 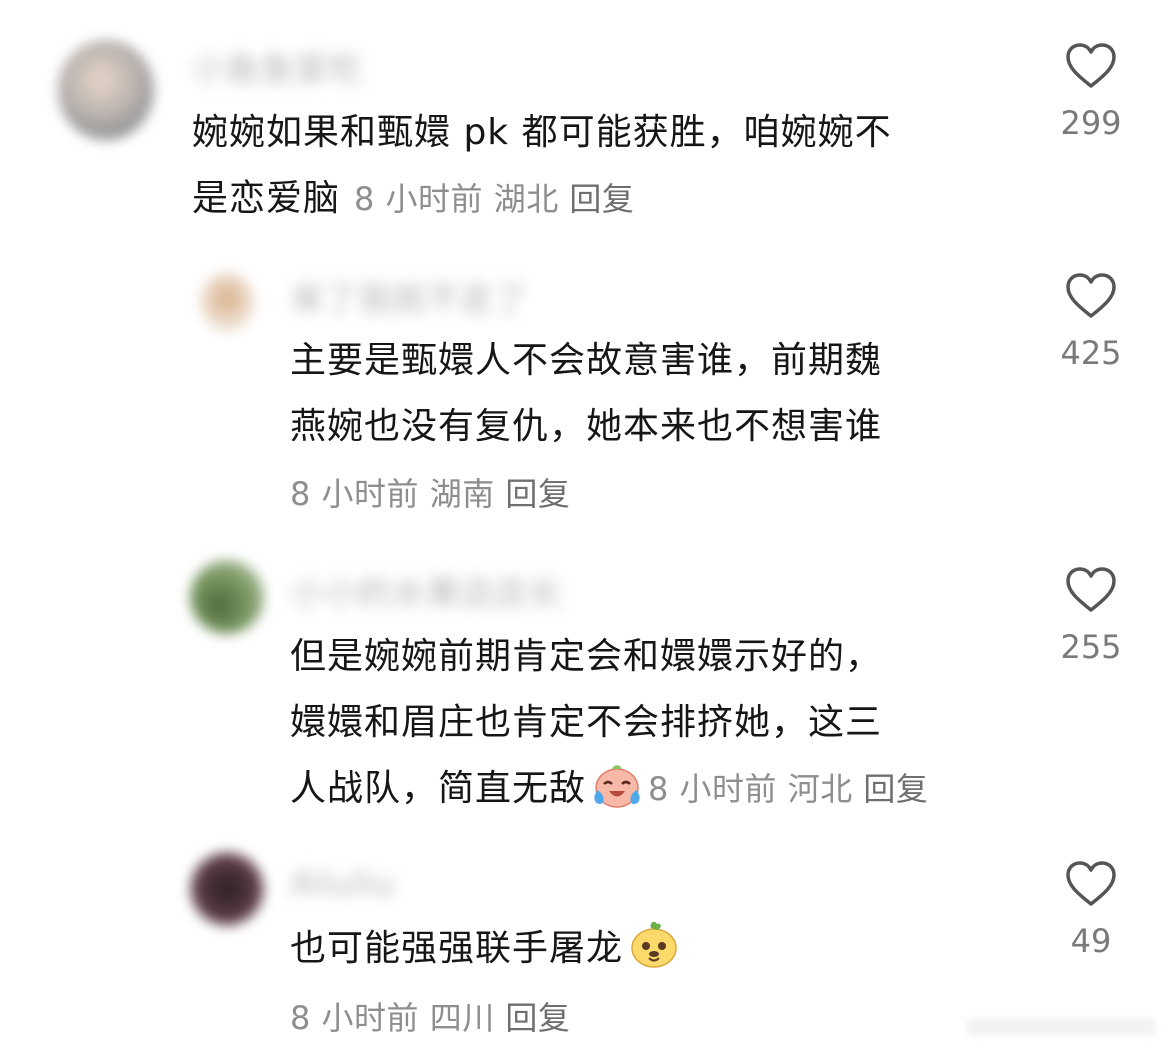 I want to click on like-button: 255, so click(x=1091, y=616).